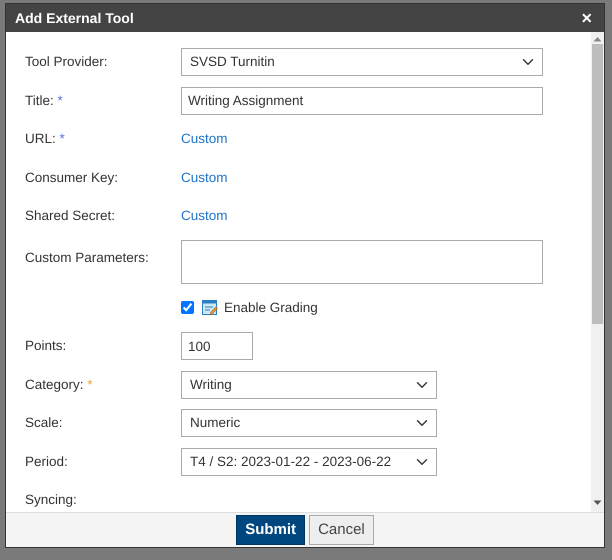 The image size is (612, 560). What do you see at coordinates (51, 500) in the screenshot?
I see `field-label: Syncing:` at bounding box center [51, 500].